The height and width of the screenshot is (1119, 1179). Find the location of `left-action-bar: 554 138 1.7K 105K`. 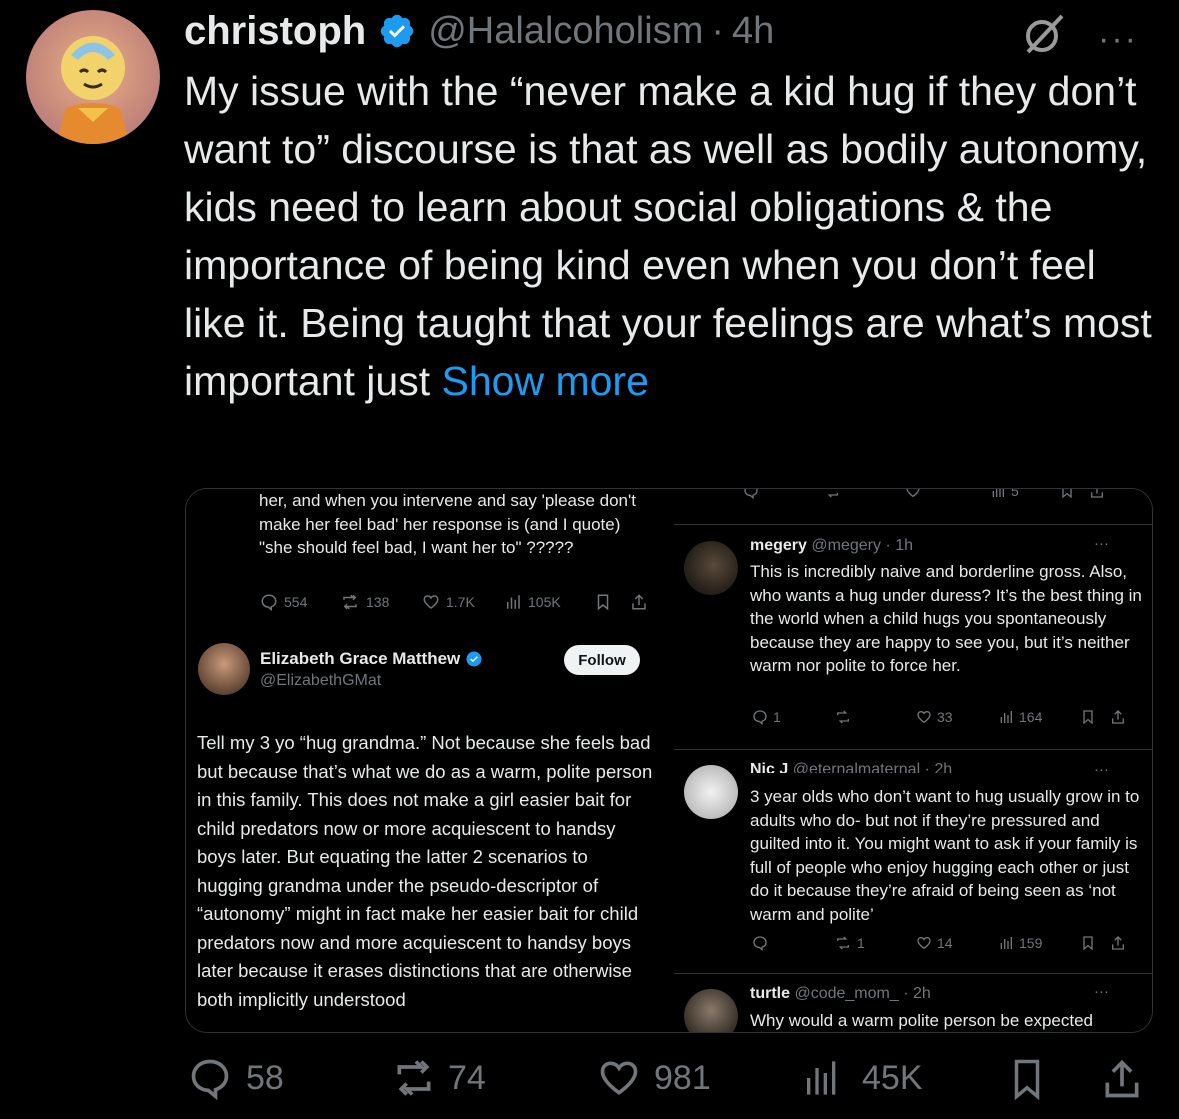

left-action-bar: 554 138 1.7K 105K is located at coordinates (455, 602).